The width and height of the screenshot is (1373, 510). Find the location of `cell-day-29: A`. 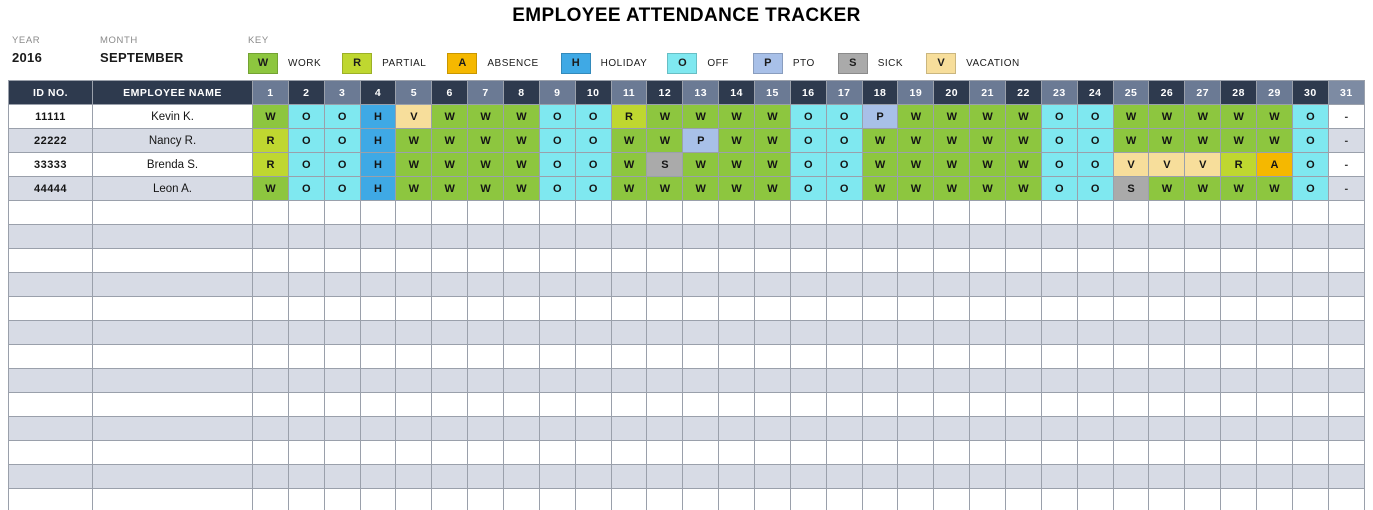

cell-day-29: A is located at coordinates (1274, 164).